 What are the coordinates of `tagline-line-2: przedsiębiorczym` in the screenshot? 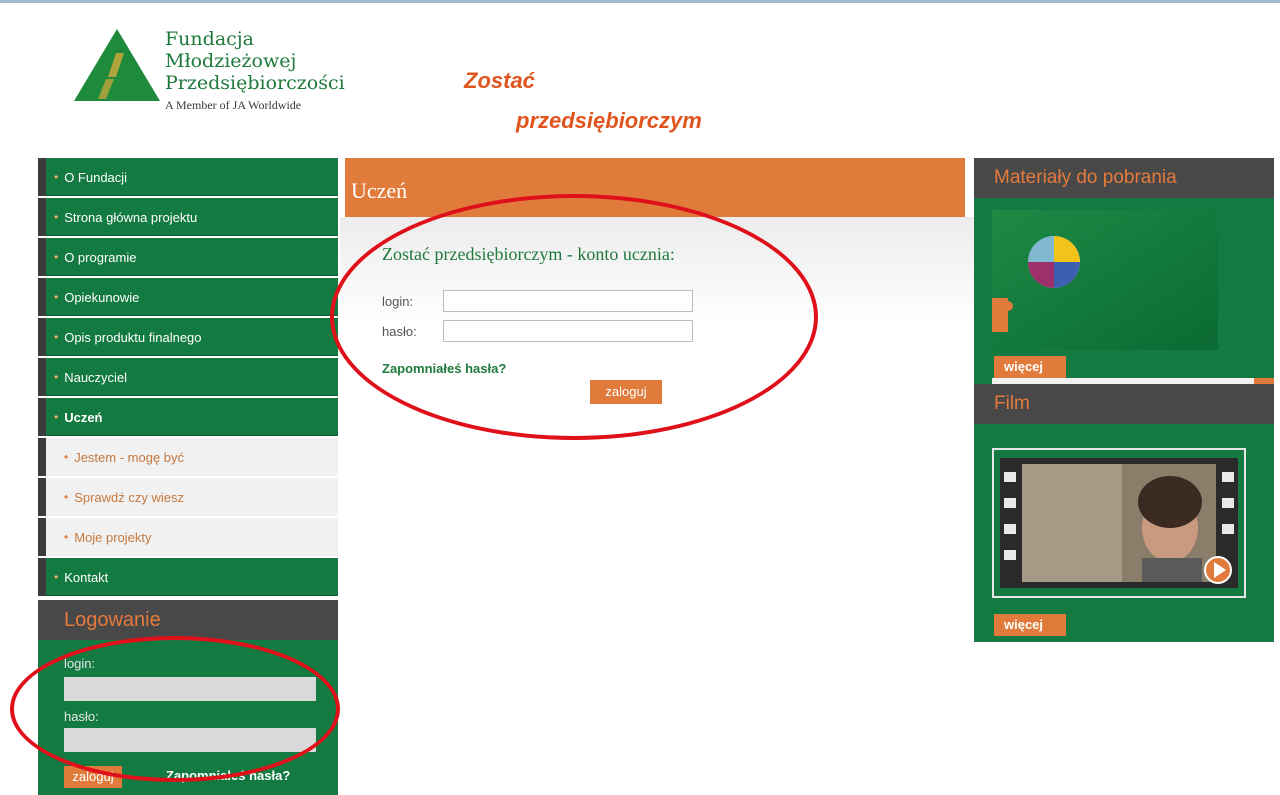 It's located at (609, 120).